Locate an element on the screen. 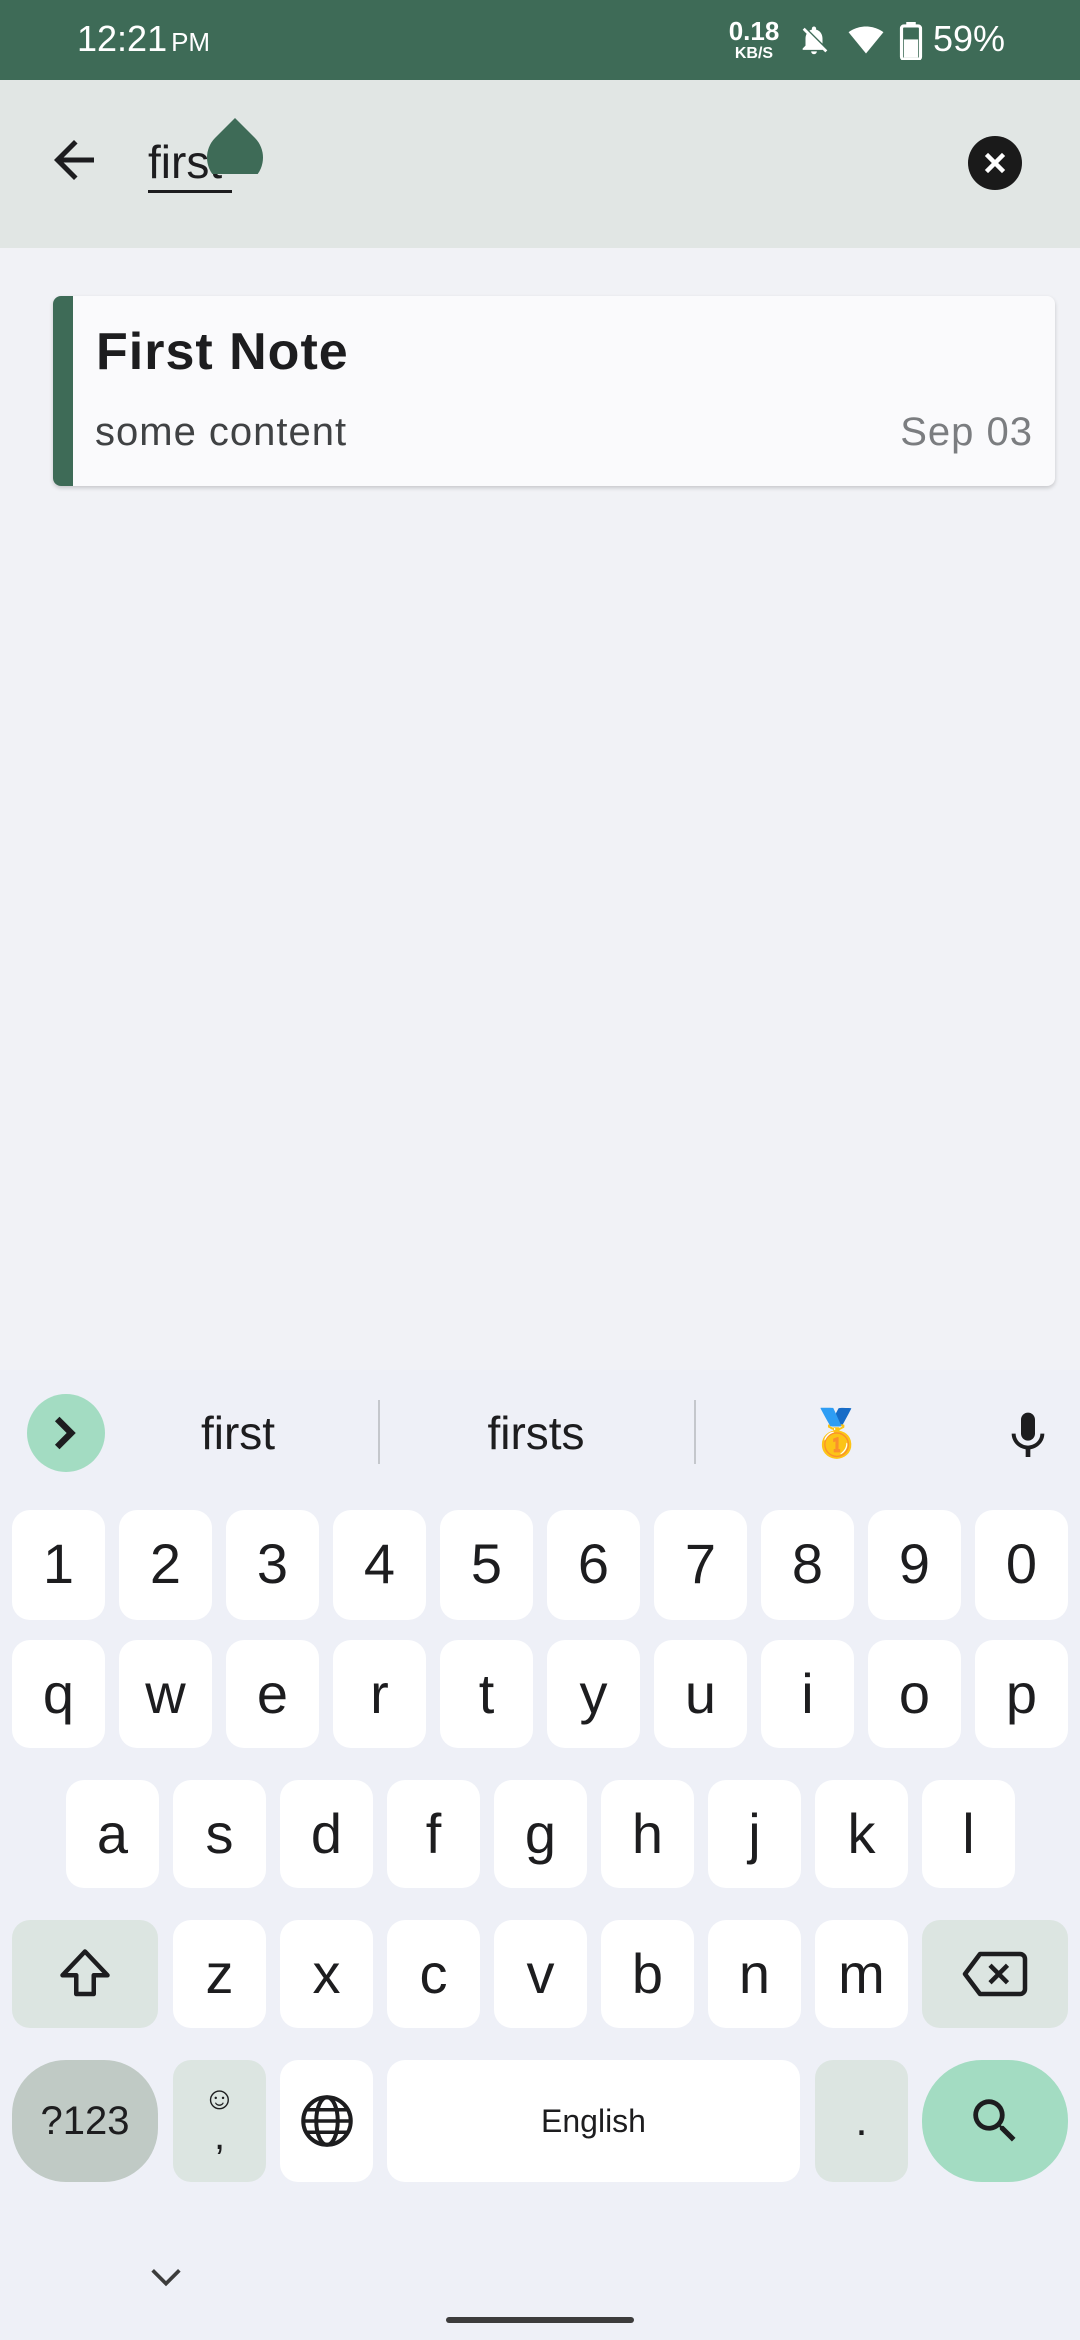 This screenshot has width=1080, height=2340. key-a: a is located at coordinates (112, 1834).